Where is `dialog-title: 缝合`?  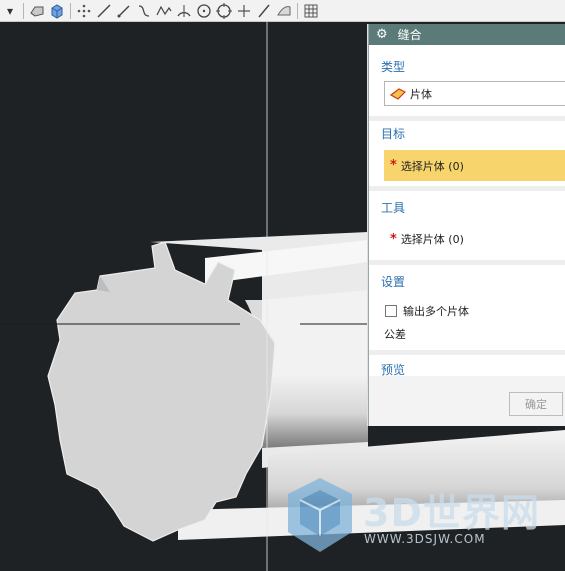
dialog-title: 缝合 is located at coordinates (409, 35).